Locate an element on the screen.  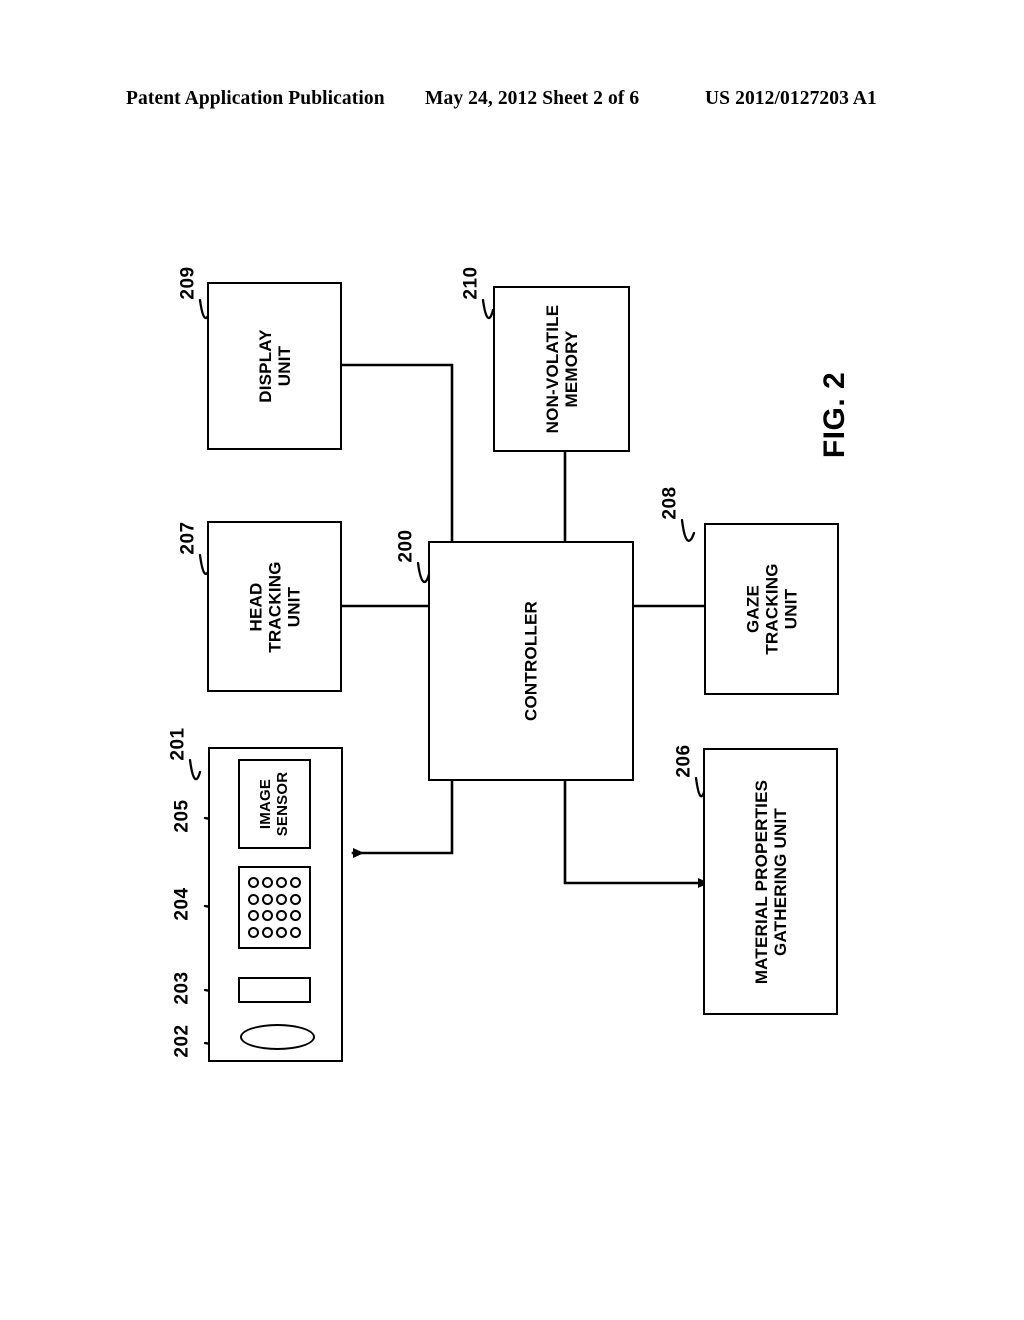
reference-numeral-201: 201 is located at coordinates (178, 744).